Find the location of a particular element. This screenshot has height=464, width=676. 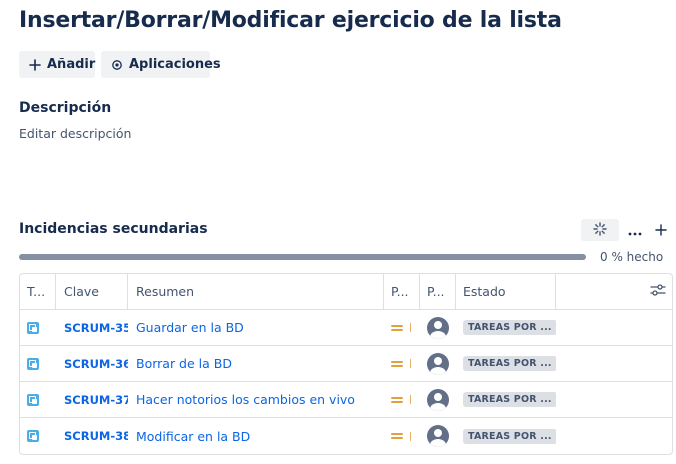

column-header-status: Estado is located at coordinates (506, 291).